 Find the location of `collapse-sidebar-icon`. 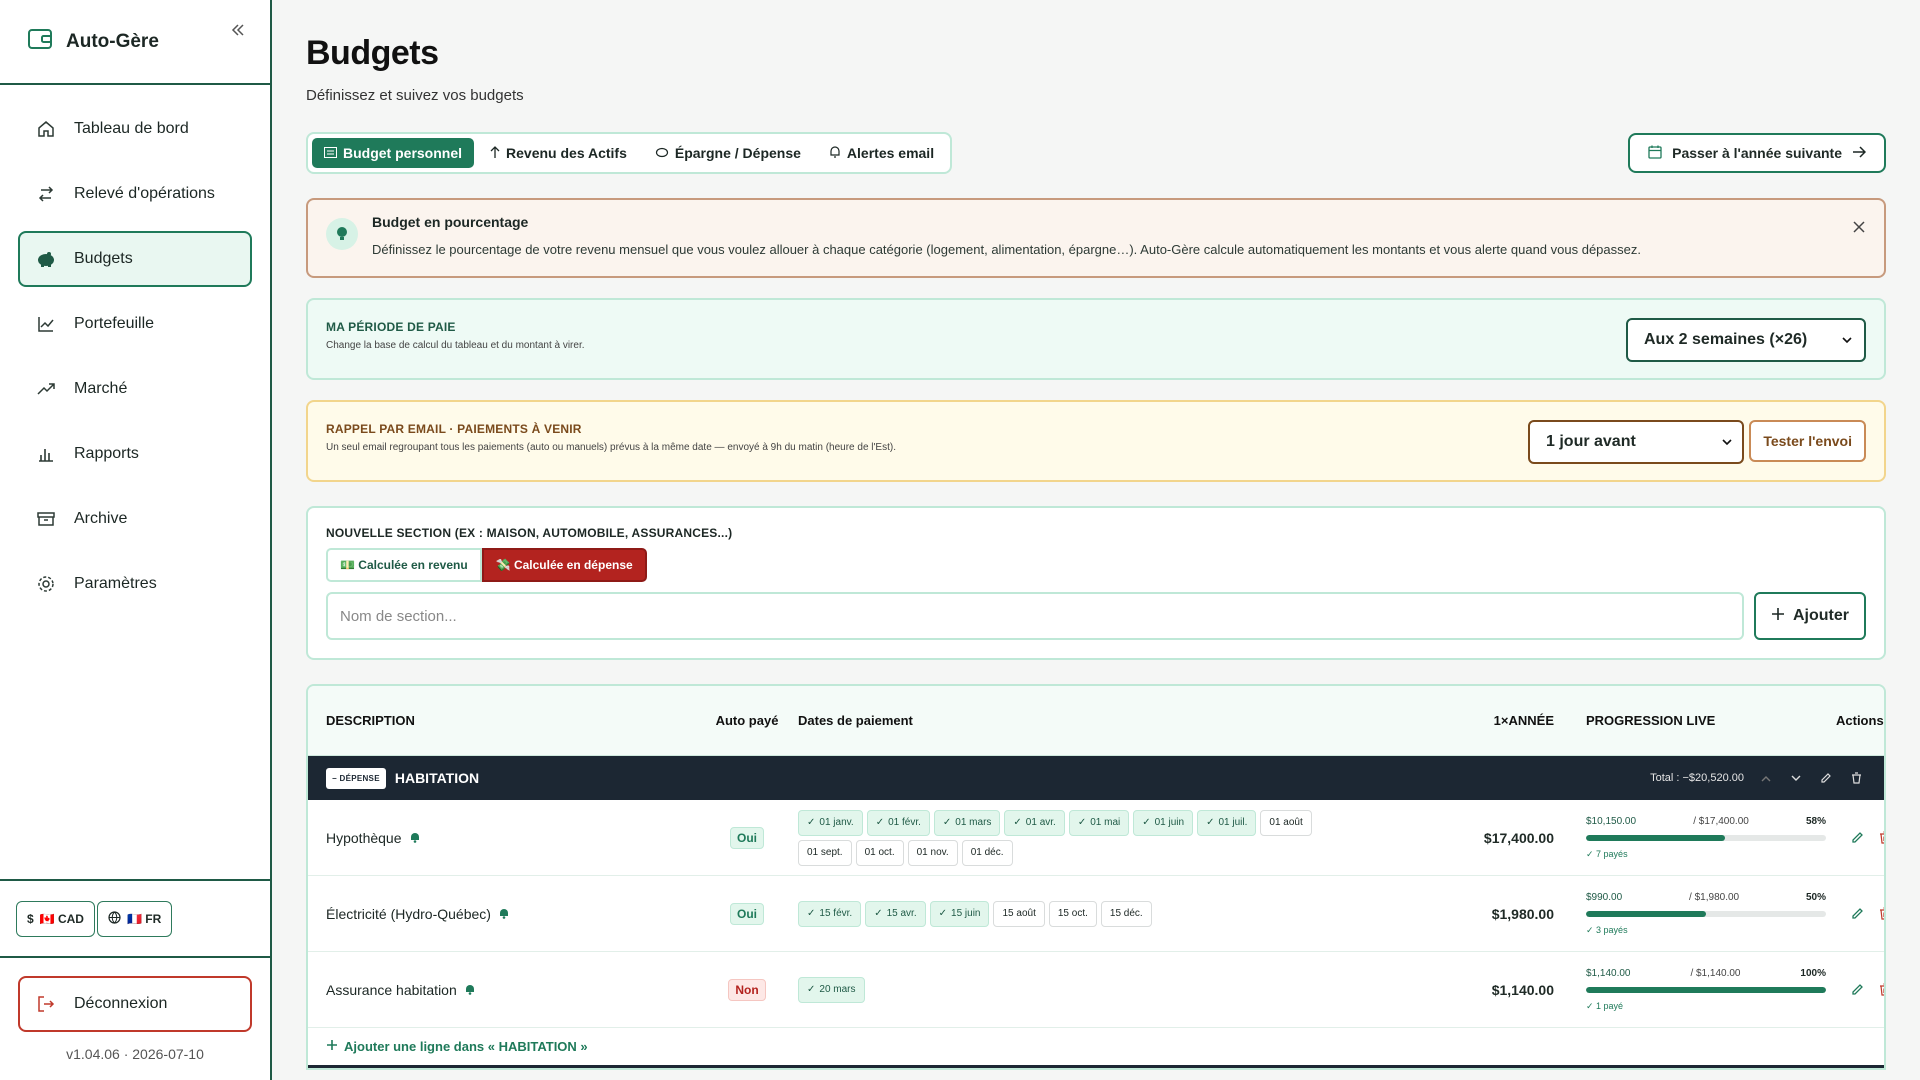

collapse-sidebar-icon is located at coordinates (238, 30).